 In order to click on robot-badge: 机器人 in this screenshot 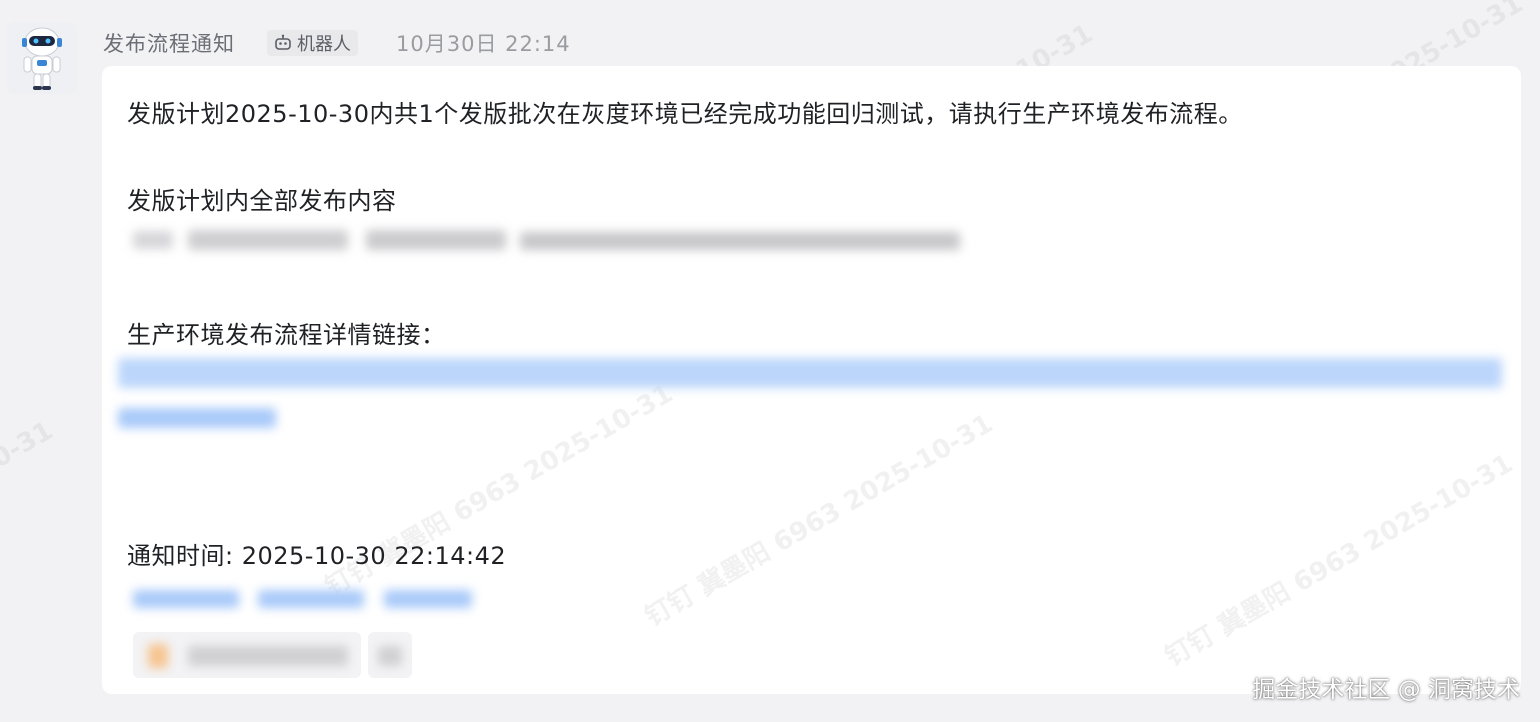, I will do `click(312, 43)`.